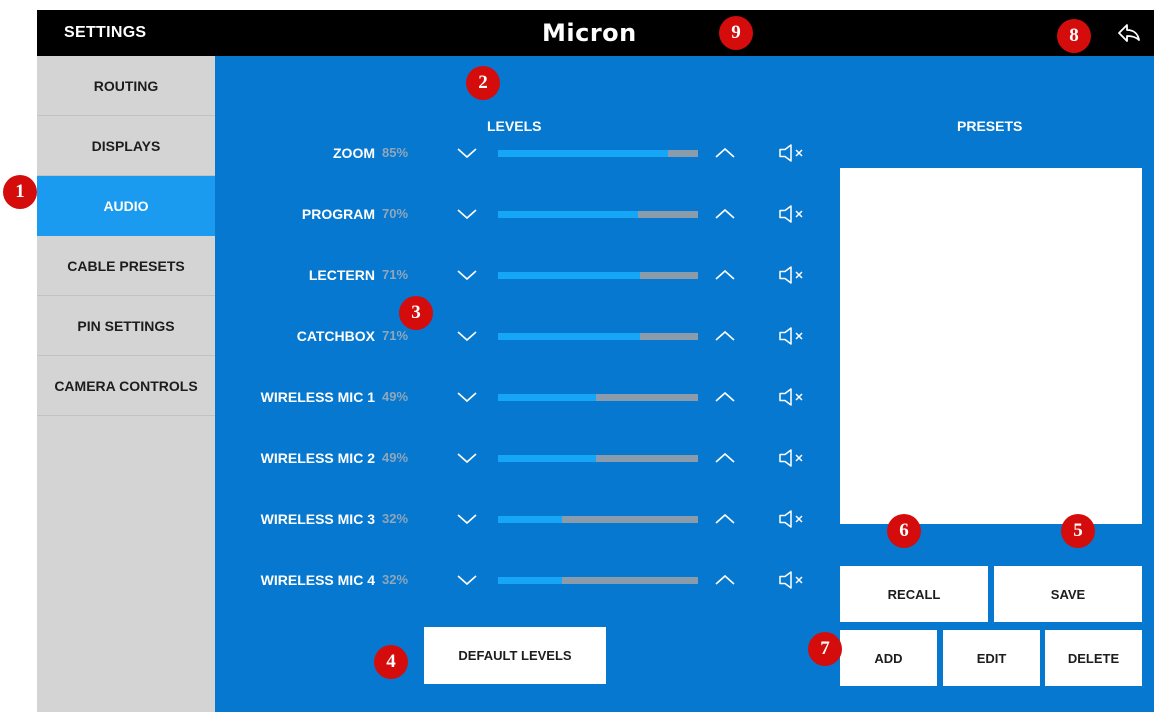  I want to click on default-levels-button: DEFAULT LEVELS, so click(515, 655).